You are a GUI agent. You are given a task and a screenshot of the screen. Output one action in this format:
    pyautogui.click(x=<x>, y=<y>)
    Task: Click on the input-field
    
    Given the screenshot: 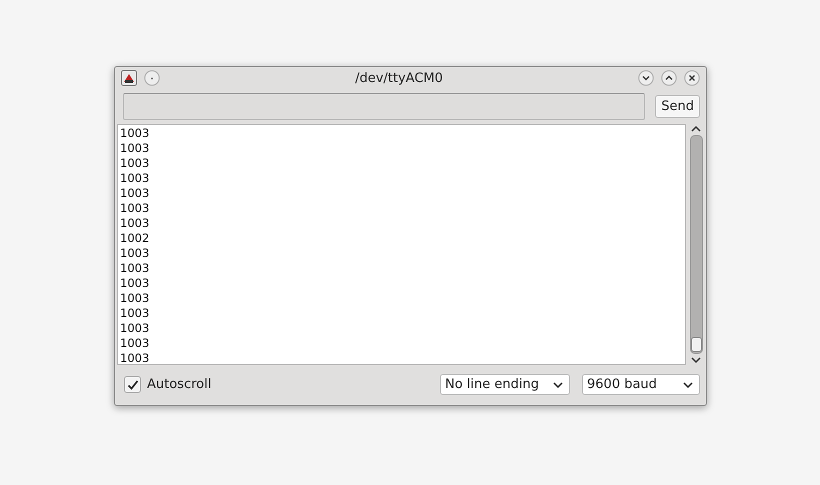 What is the action you would take?
    pyautogui.click(x=384, y=106)
    